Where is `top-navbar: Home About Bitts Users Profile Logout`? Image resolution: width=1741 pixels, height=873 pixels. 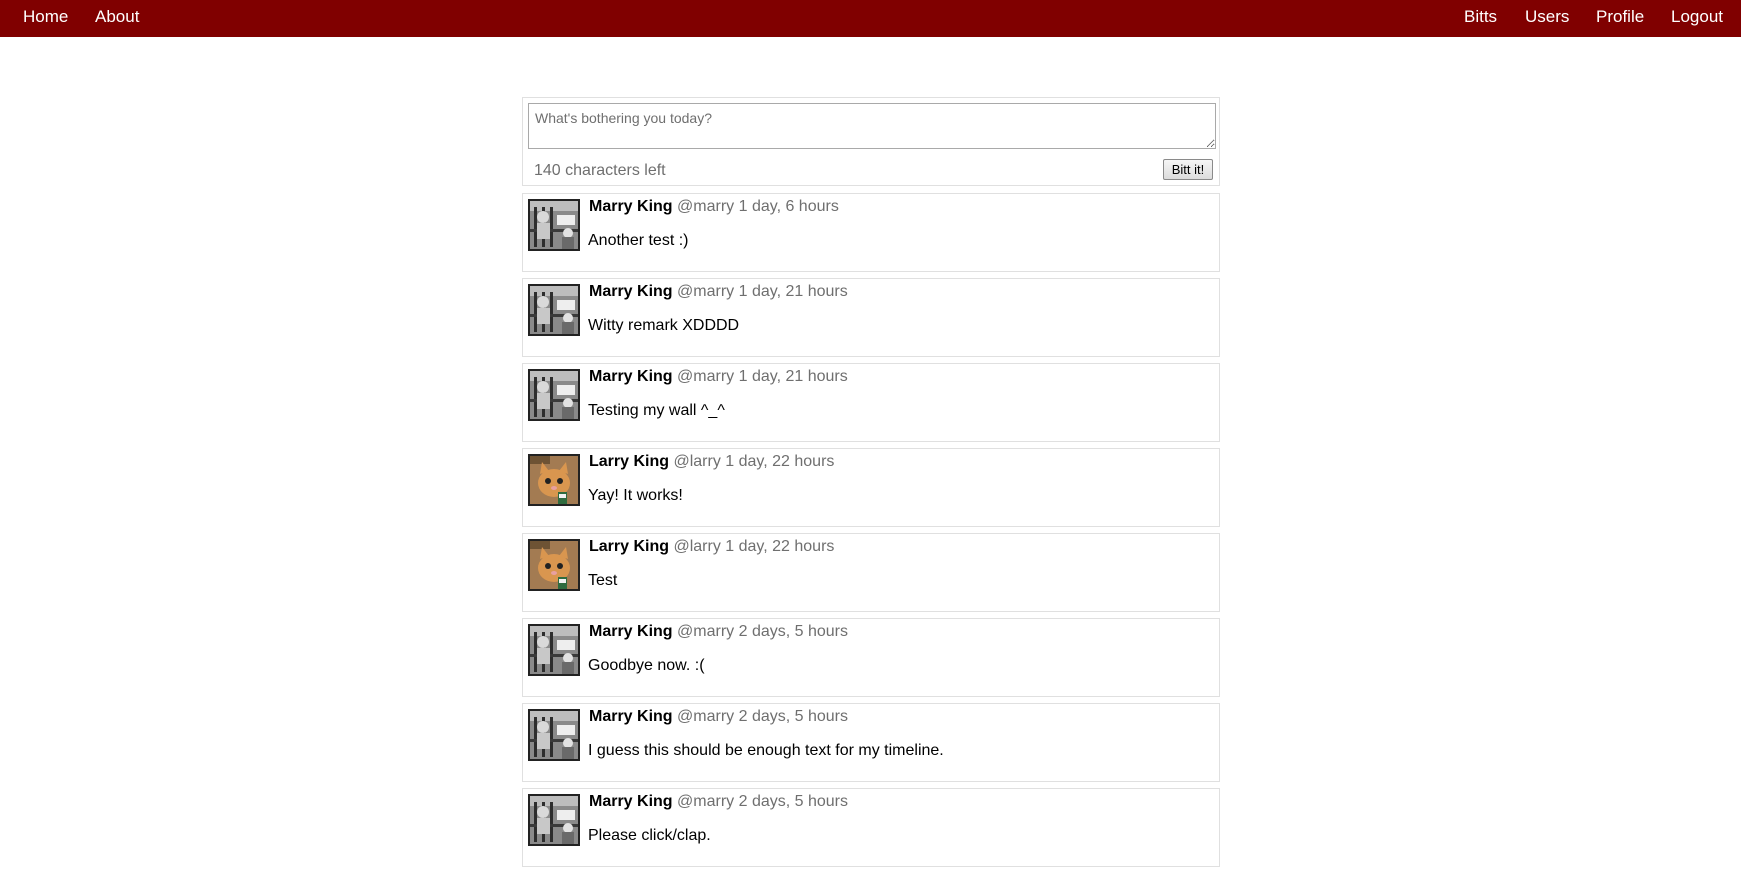 top-navbar: Home About Bitts Users Profile Logout is located at coordinates (870, 18).